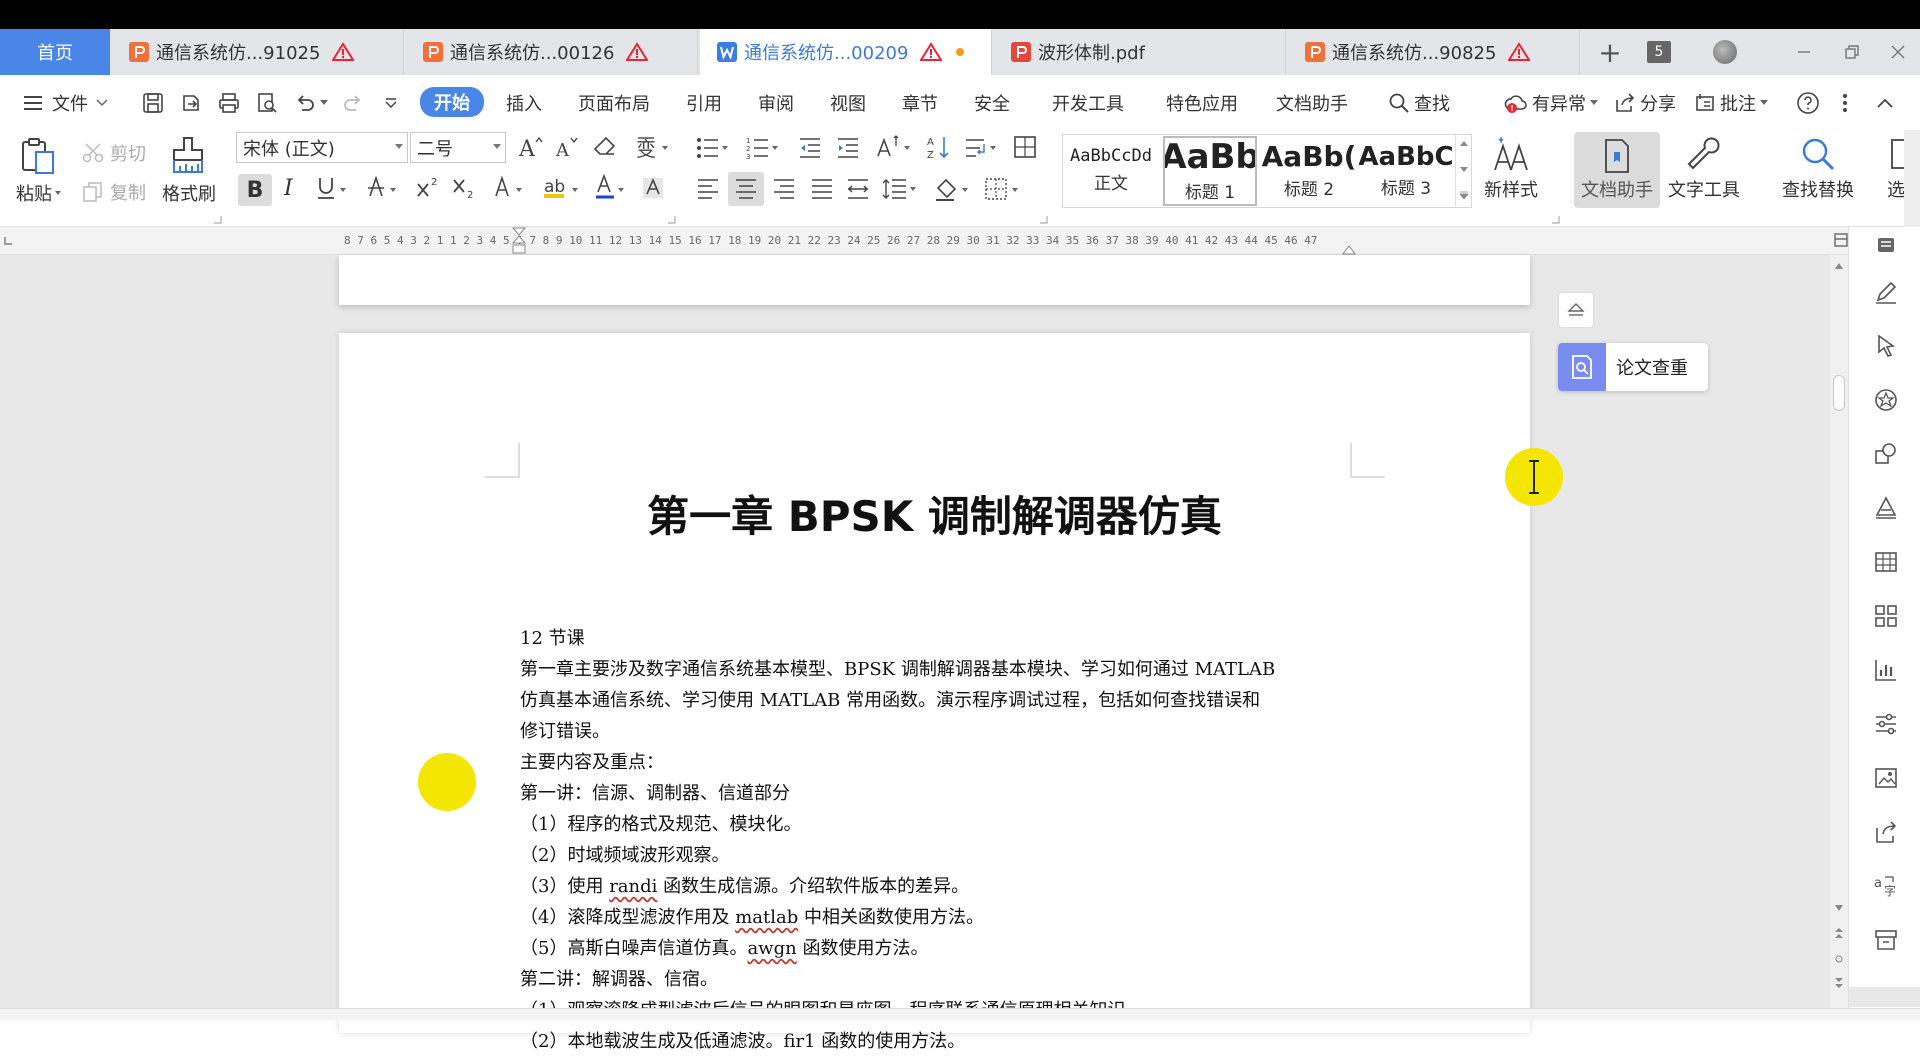 The image size is (1920, 1057). I want to click on format-painter-button, so click(188, 155).